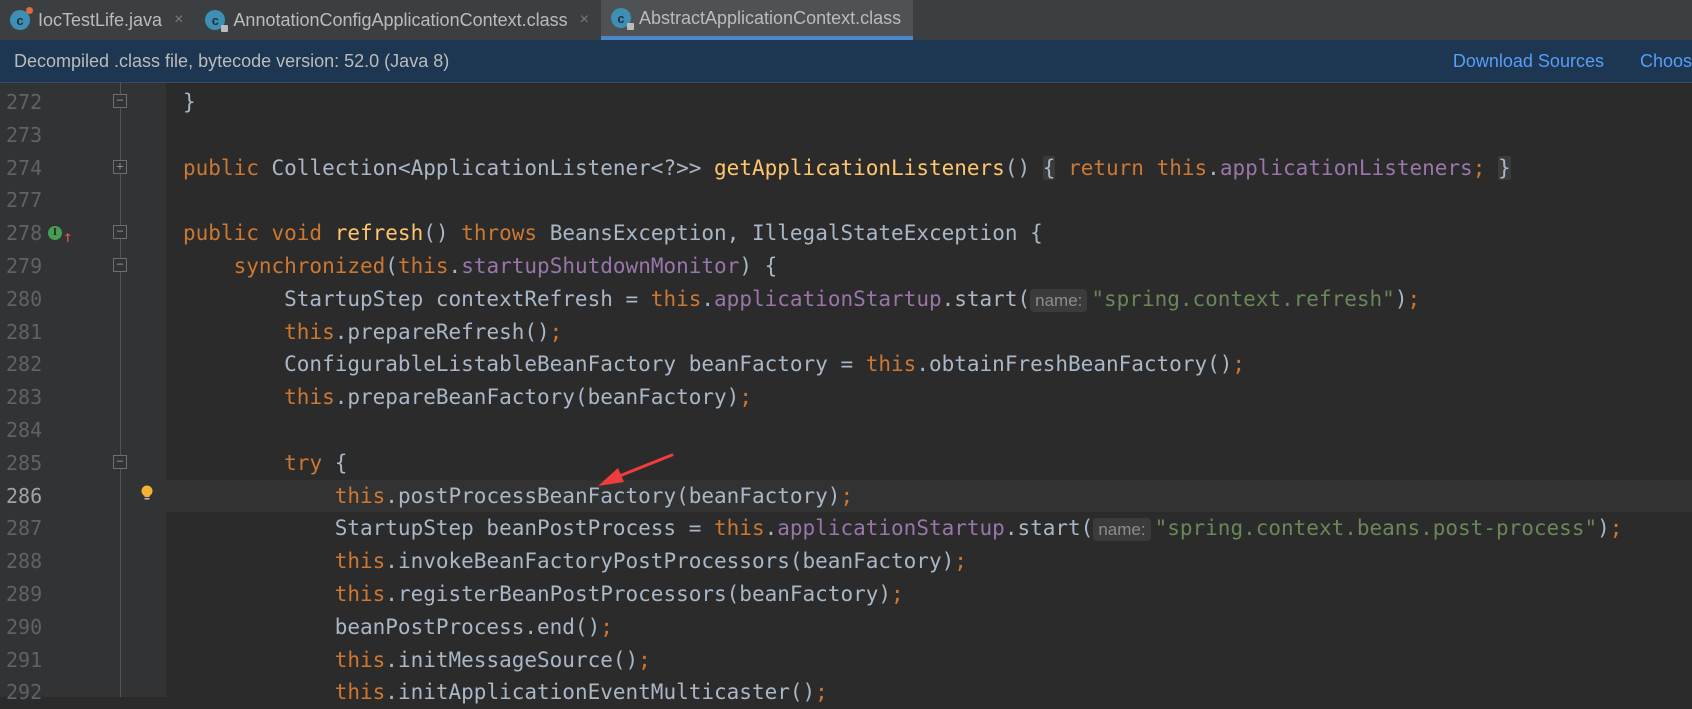 The image size is (1692, 709). What do you see at coordinates (1346, 167) in the screenshot?
I see `code-token: applicationListeners` at bounding box center [1346, 167].